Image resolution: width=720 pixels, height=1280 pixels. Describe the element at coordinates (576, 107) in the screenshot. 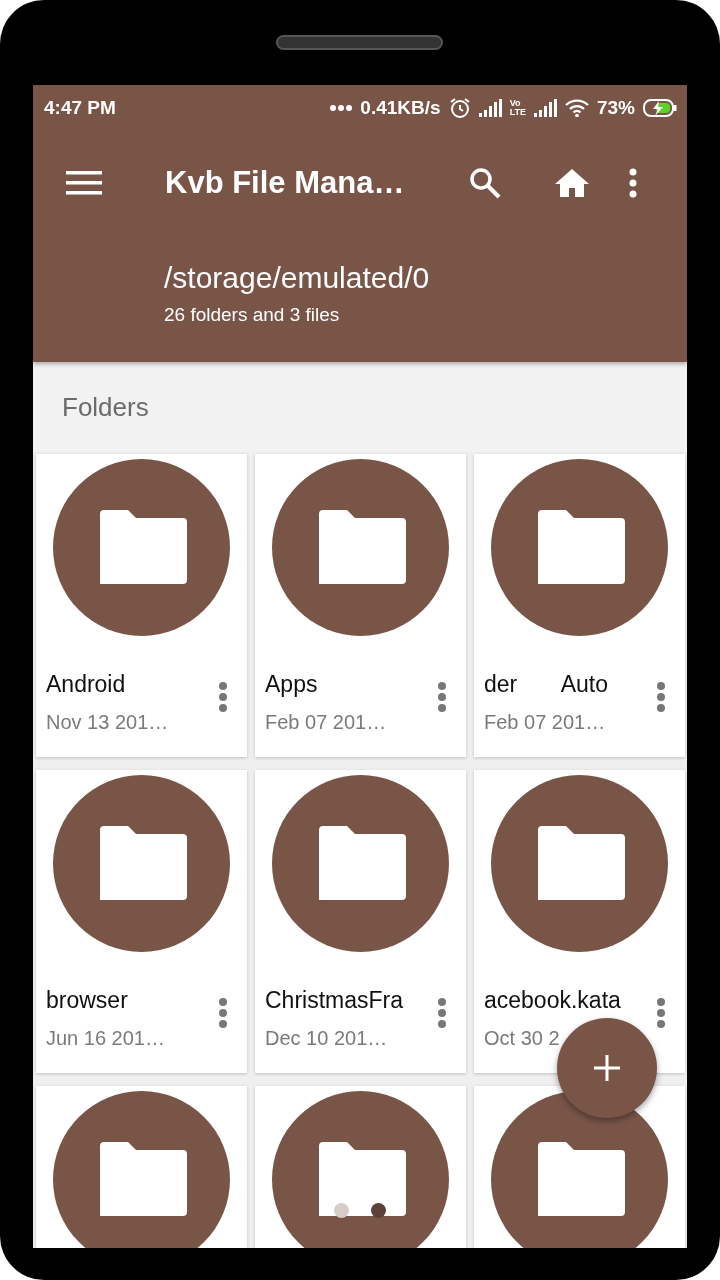

I see `wifi-icon` at that location.